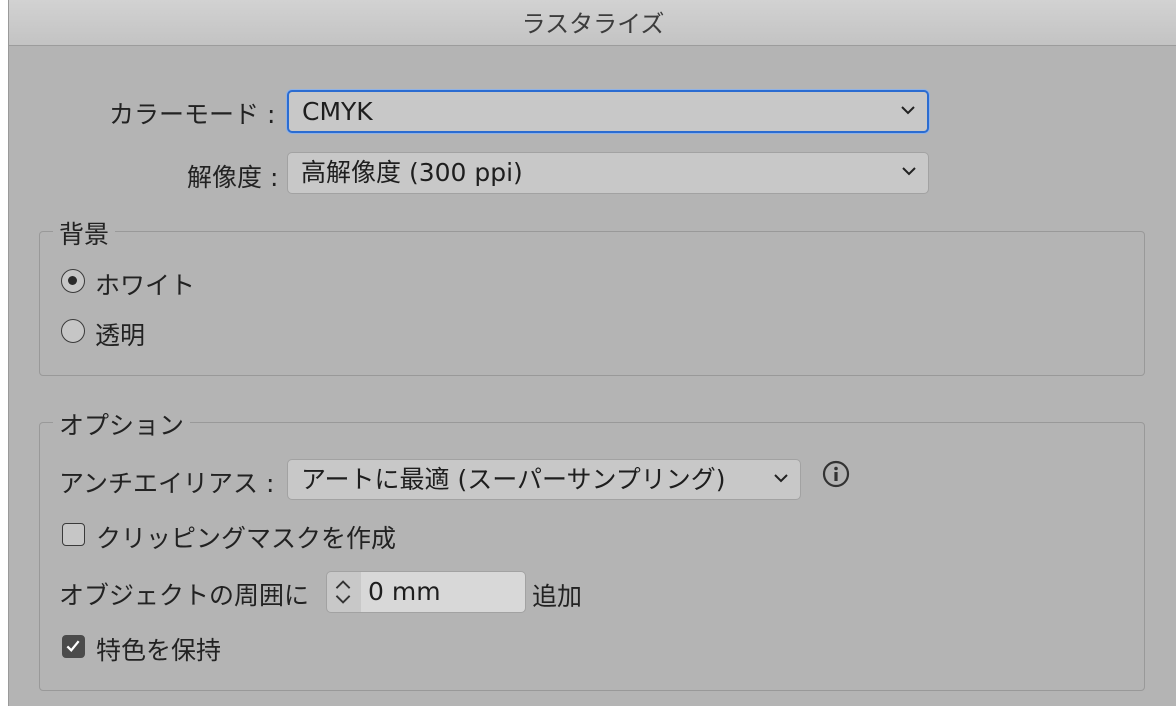  Describe the element at coordinates (73, 534) in the screenshot. I see `clipping-mask-checkbox` at that location.